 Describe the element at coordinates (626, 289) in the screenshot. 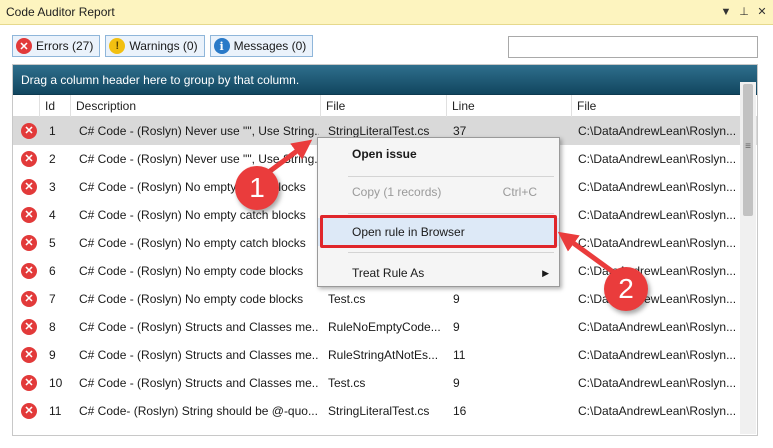

I see `step-2-badge: 2` at that location.